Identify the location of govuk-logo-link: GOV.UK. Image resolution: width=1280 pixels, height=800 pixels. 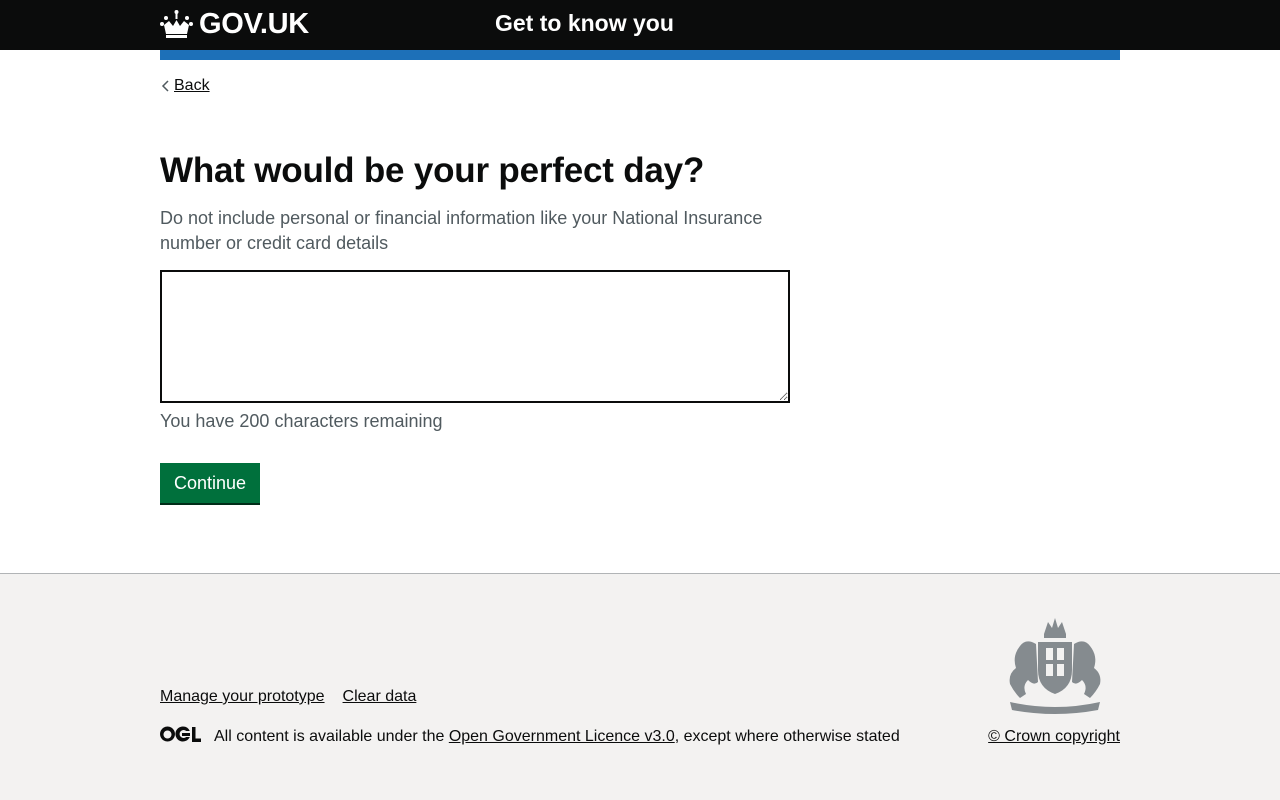
(234, 24).